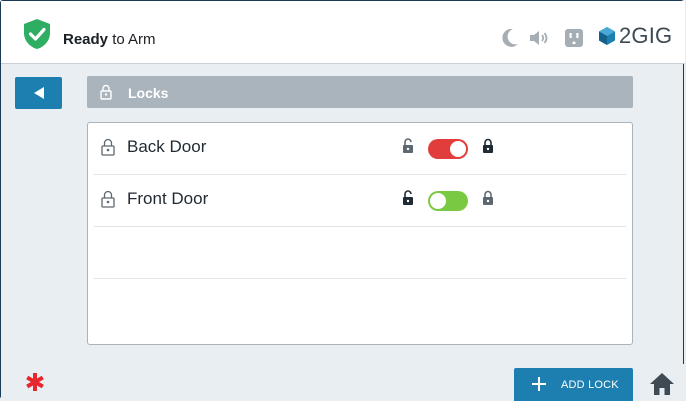  What do you see at coordinates (35, 382) in the screenshot?
I see `emergency-asterisk-icon` at bounding box center [35, 382].